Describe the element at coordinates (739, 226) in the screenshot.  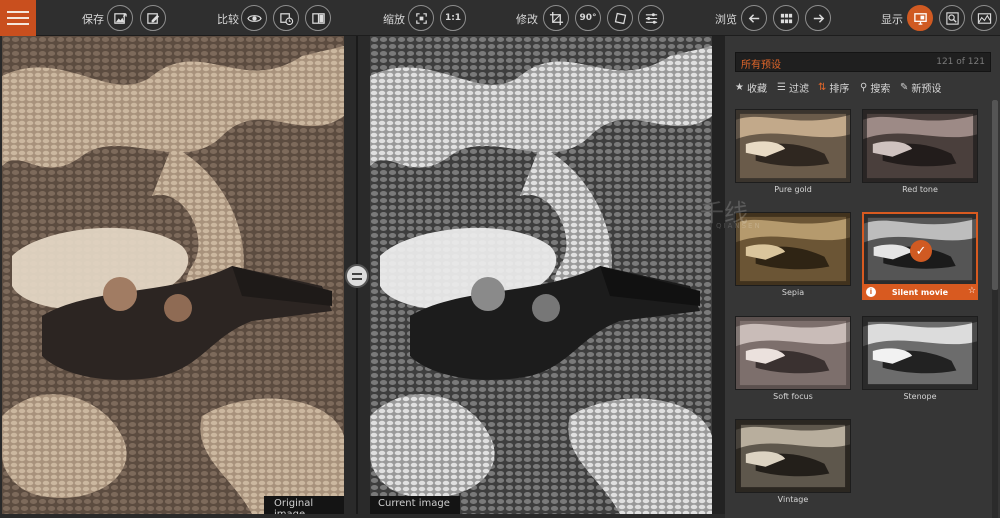
I see `watermark-subtext: QIANSEN` at that location.